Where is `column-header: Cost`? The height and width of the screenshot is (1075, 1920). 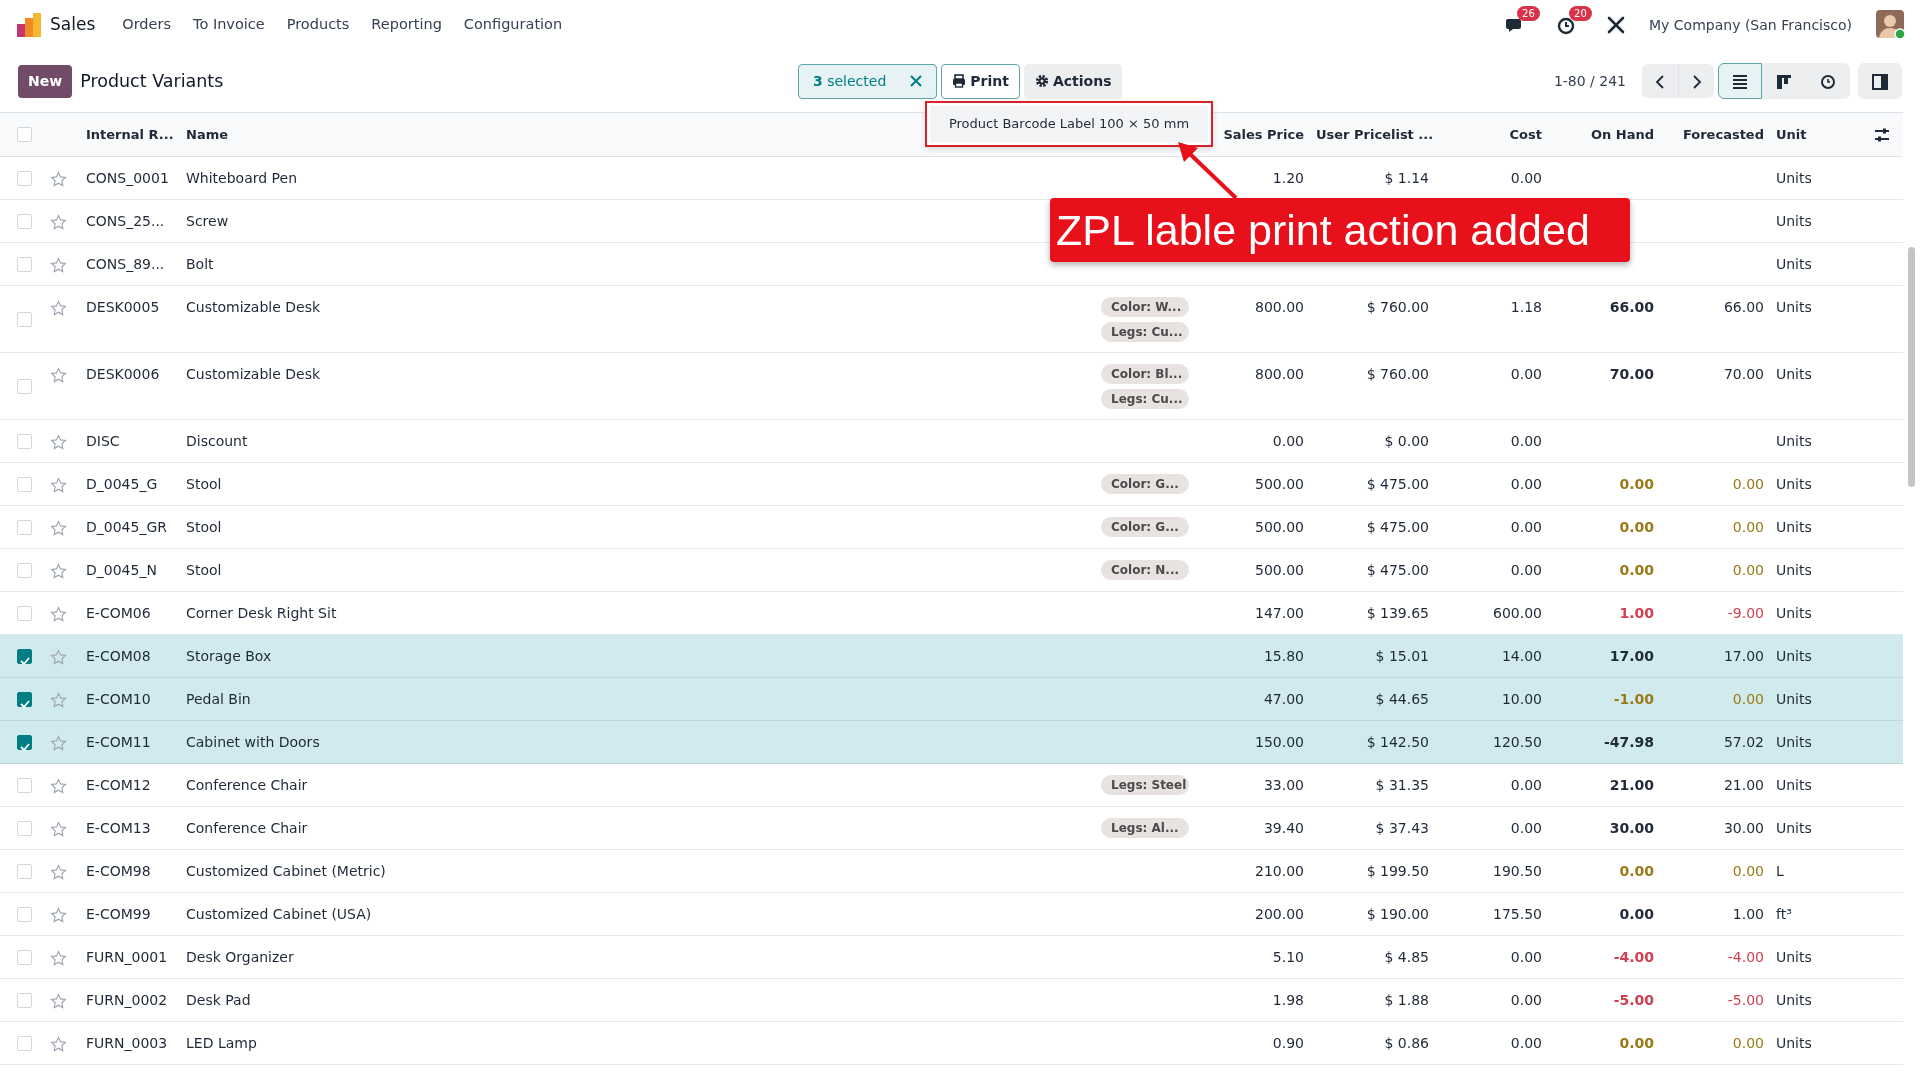
column-header: Cost is located at coordinates (1525, 134).